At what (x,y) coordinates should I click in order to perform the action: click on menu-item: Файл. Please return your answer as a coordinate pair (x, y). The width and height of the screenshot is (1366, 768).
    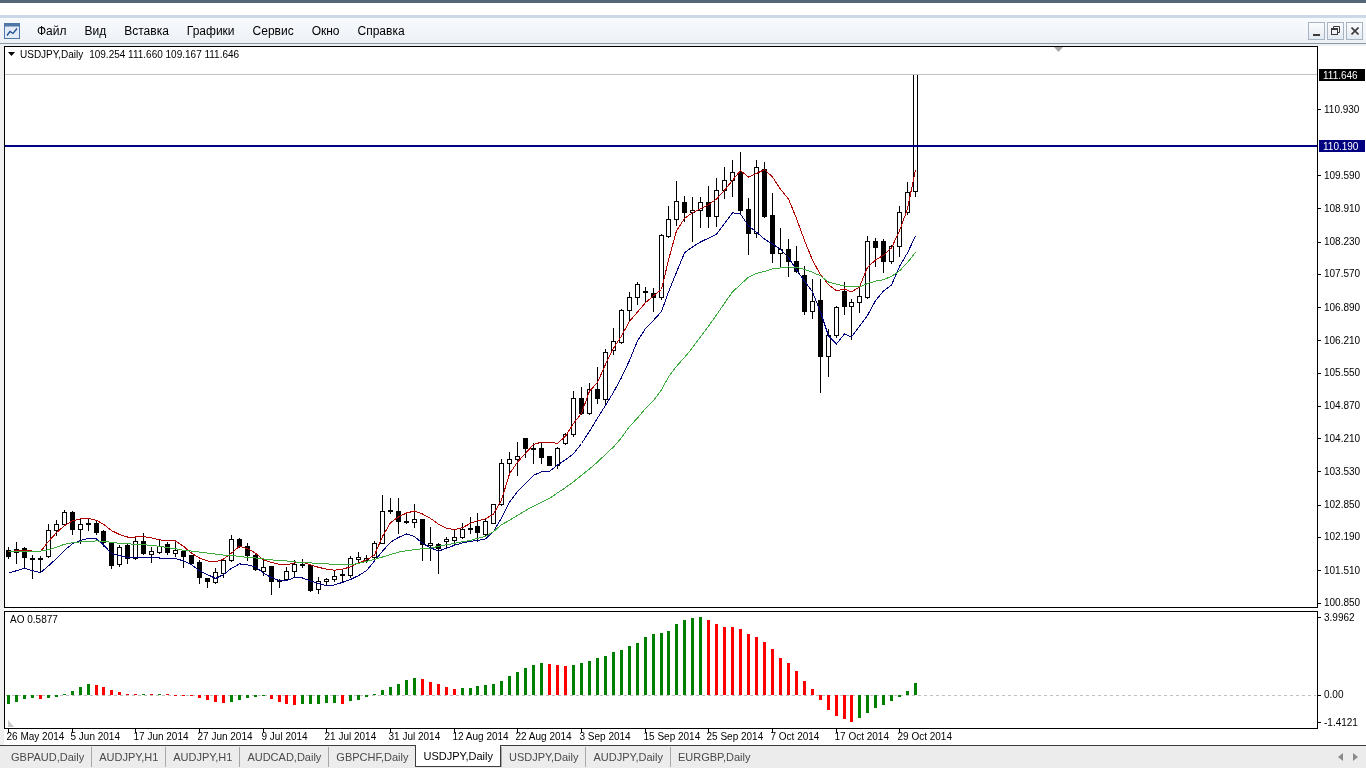
    Looking at the image, I should click on (52, 30).